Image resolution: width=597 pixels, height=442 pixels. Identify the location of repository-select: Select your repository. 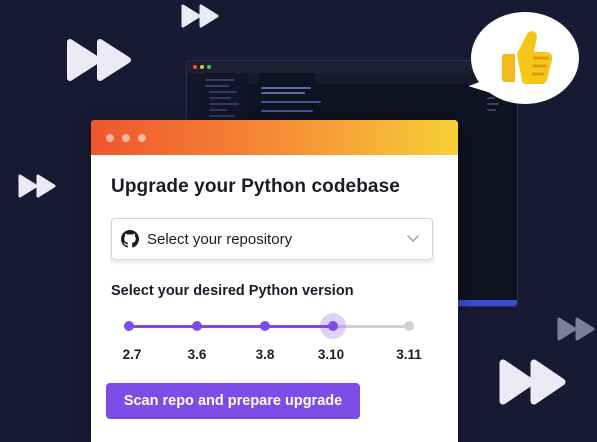
(272, 239).